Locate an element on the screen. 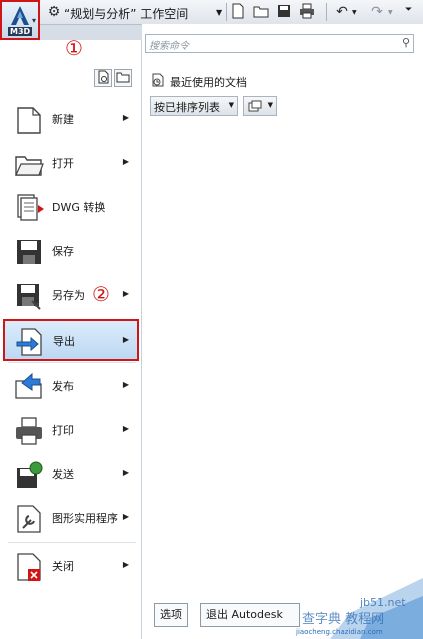 This screenshot has width=423, height=639. recent-documents-icon is located at coordinates (158, 80).